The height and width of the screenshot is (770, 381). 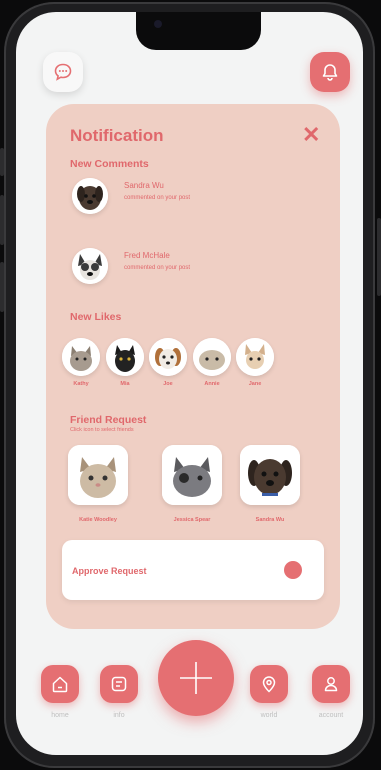 I want to click on comment-item: Fred McHale commented on your post, so click(x=192, y=268).